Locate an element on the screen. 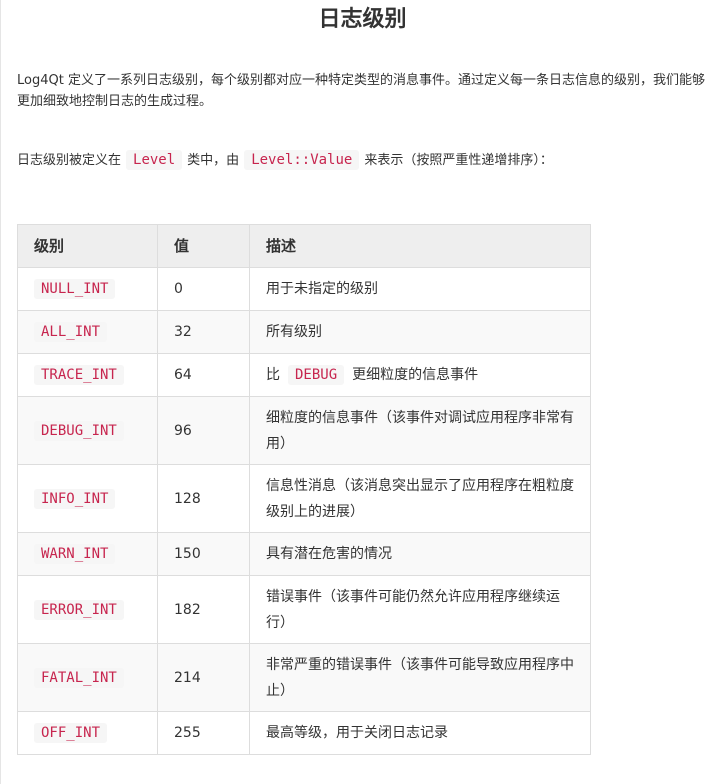  description-cell: 比 DEBUG 更细粒度的信息事件 is located at coordinates (420, 375).